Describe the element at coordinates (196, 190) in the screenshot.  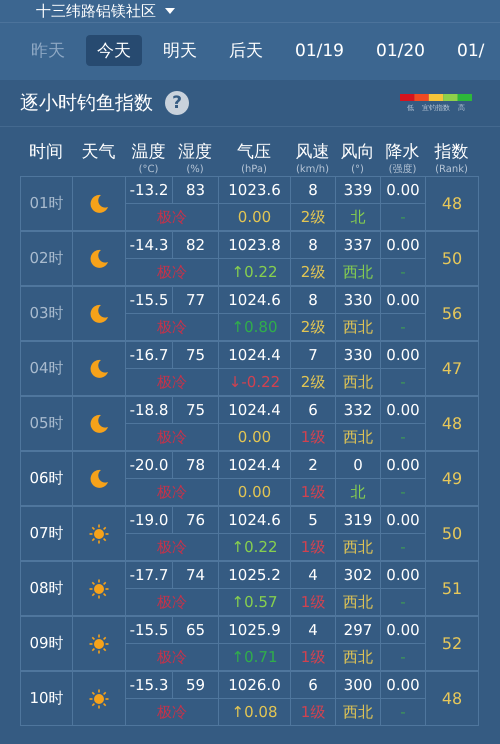
I see `table-cell: 83` at that location.